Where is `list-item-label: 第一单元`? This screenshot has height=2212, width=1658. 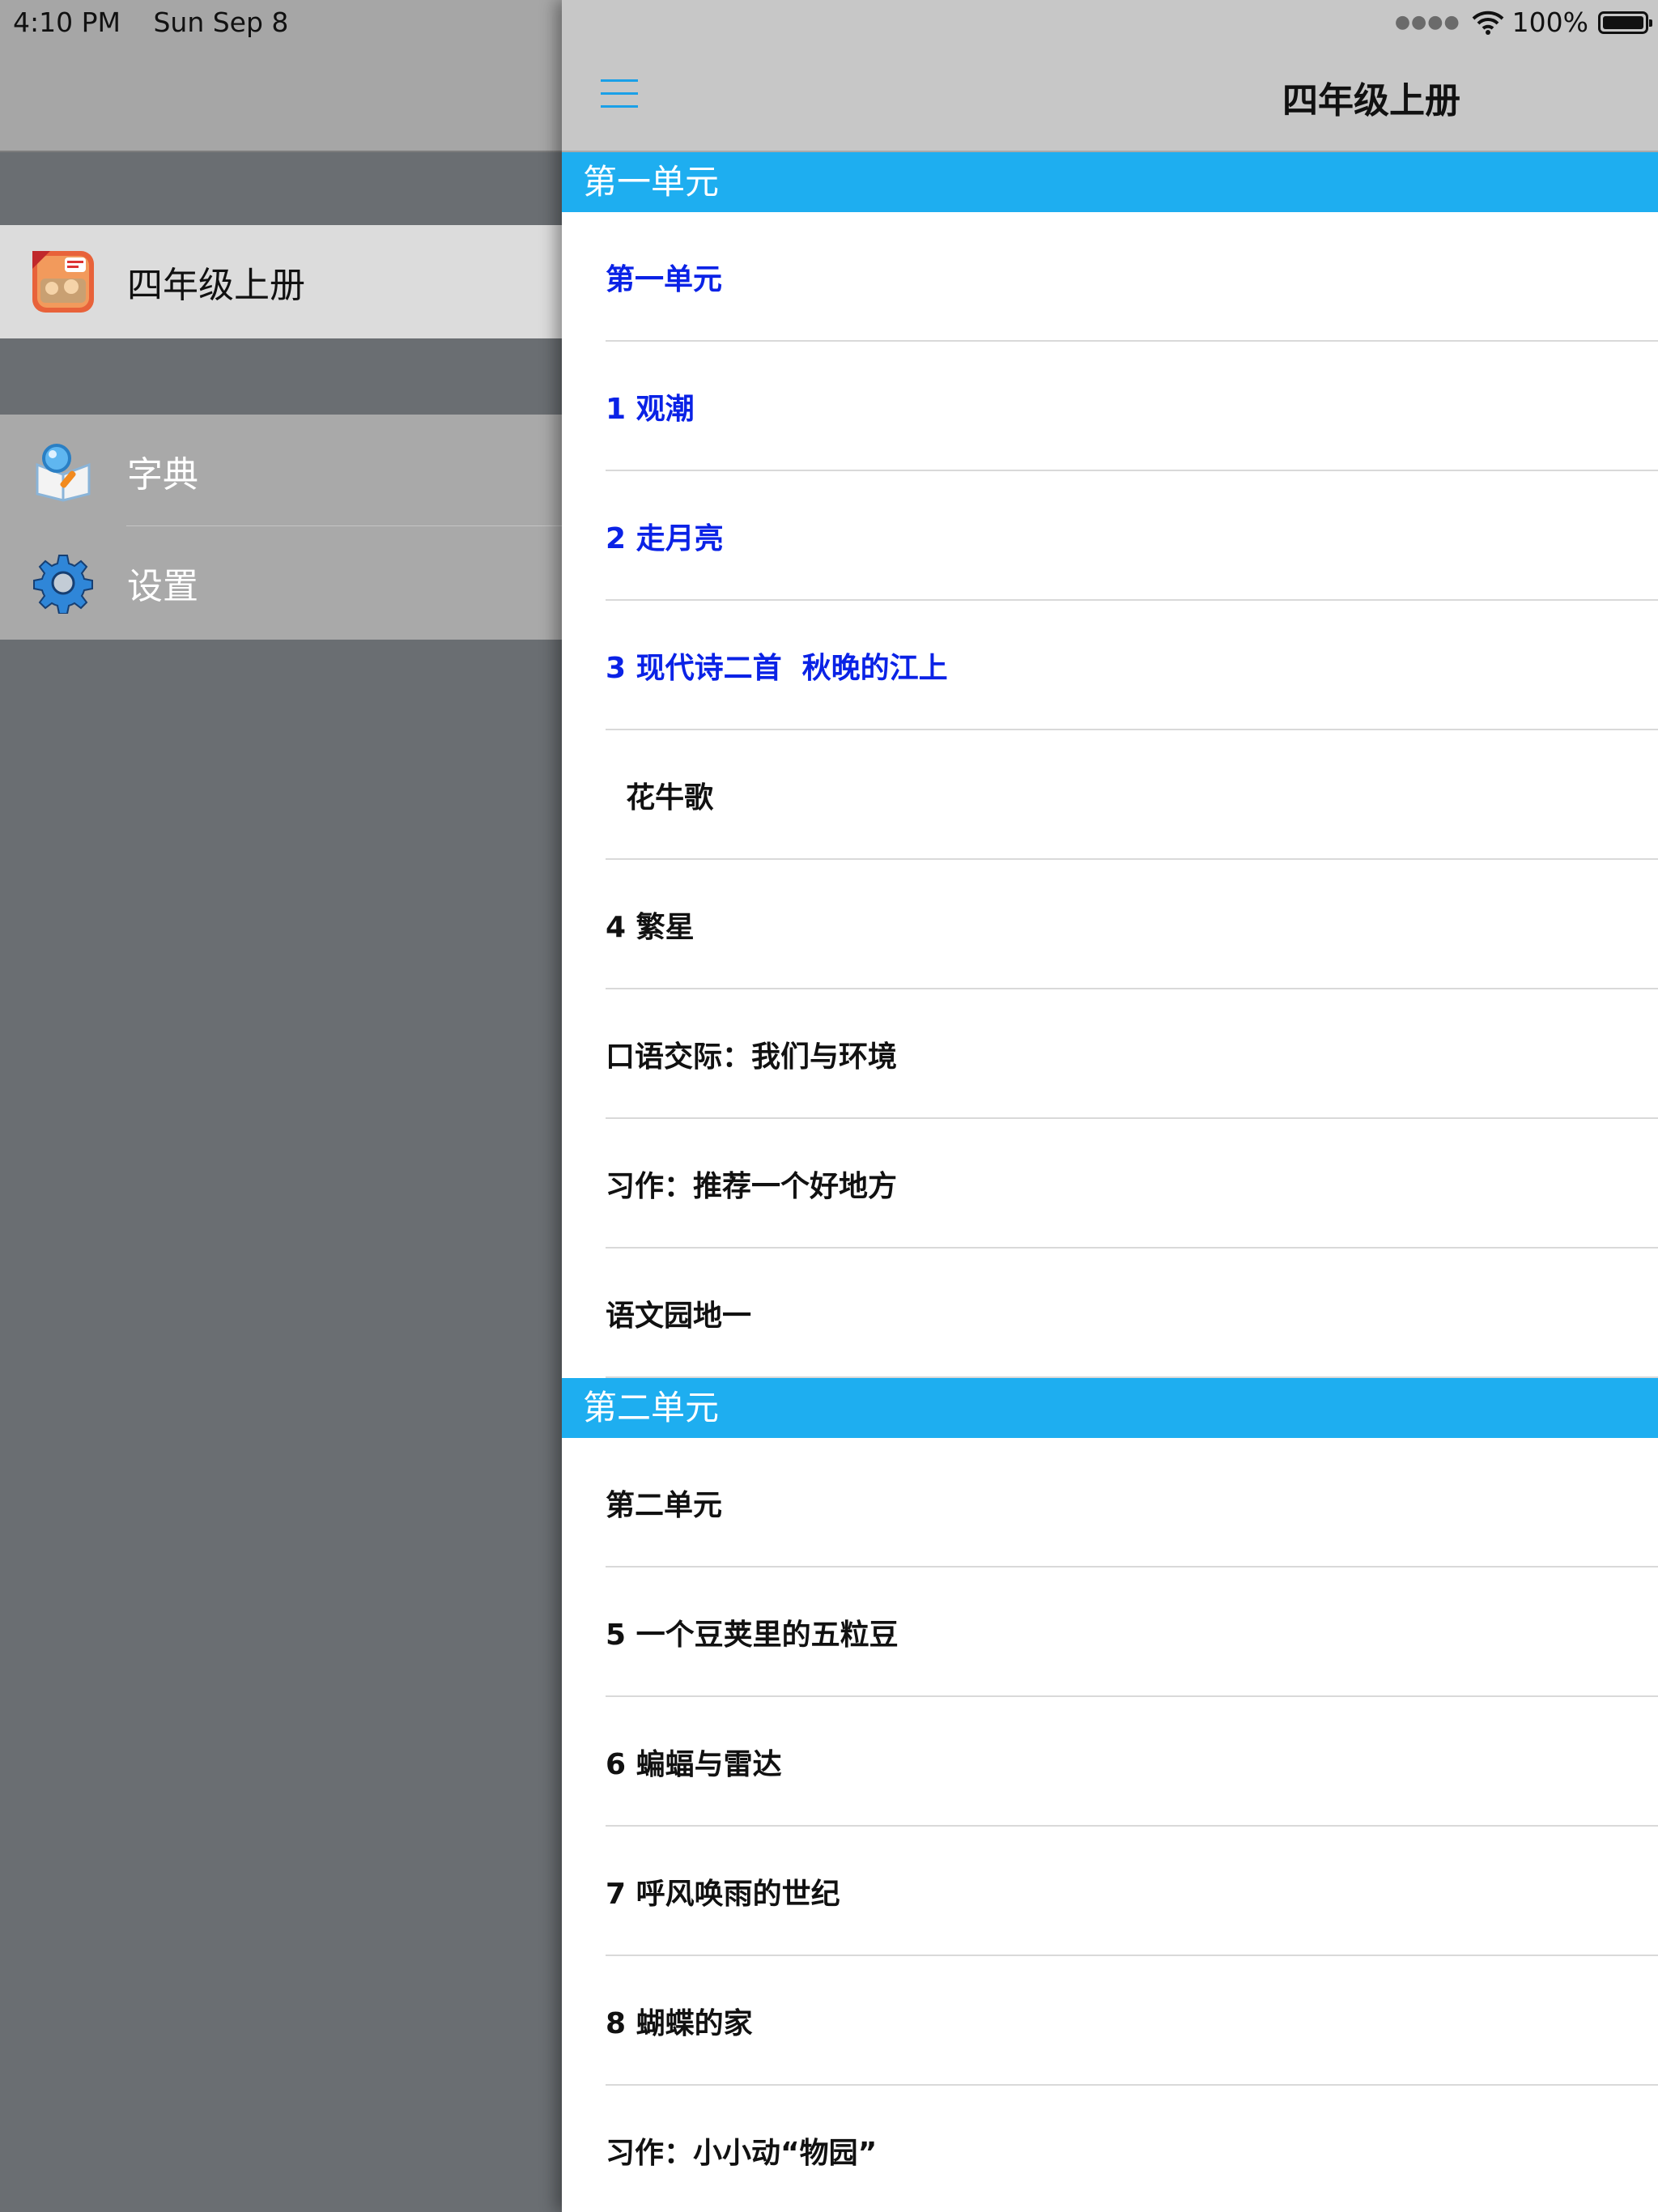 list-item-label: 第一单元 is located at coordinates (664, 280).